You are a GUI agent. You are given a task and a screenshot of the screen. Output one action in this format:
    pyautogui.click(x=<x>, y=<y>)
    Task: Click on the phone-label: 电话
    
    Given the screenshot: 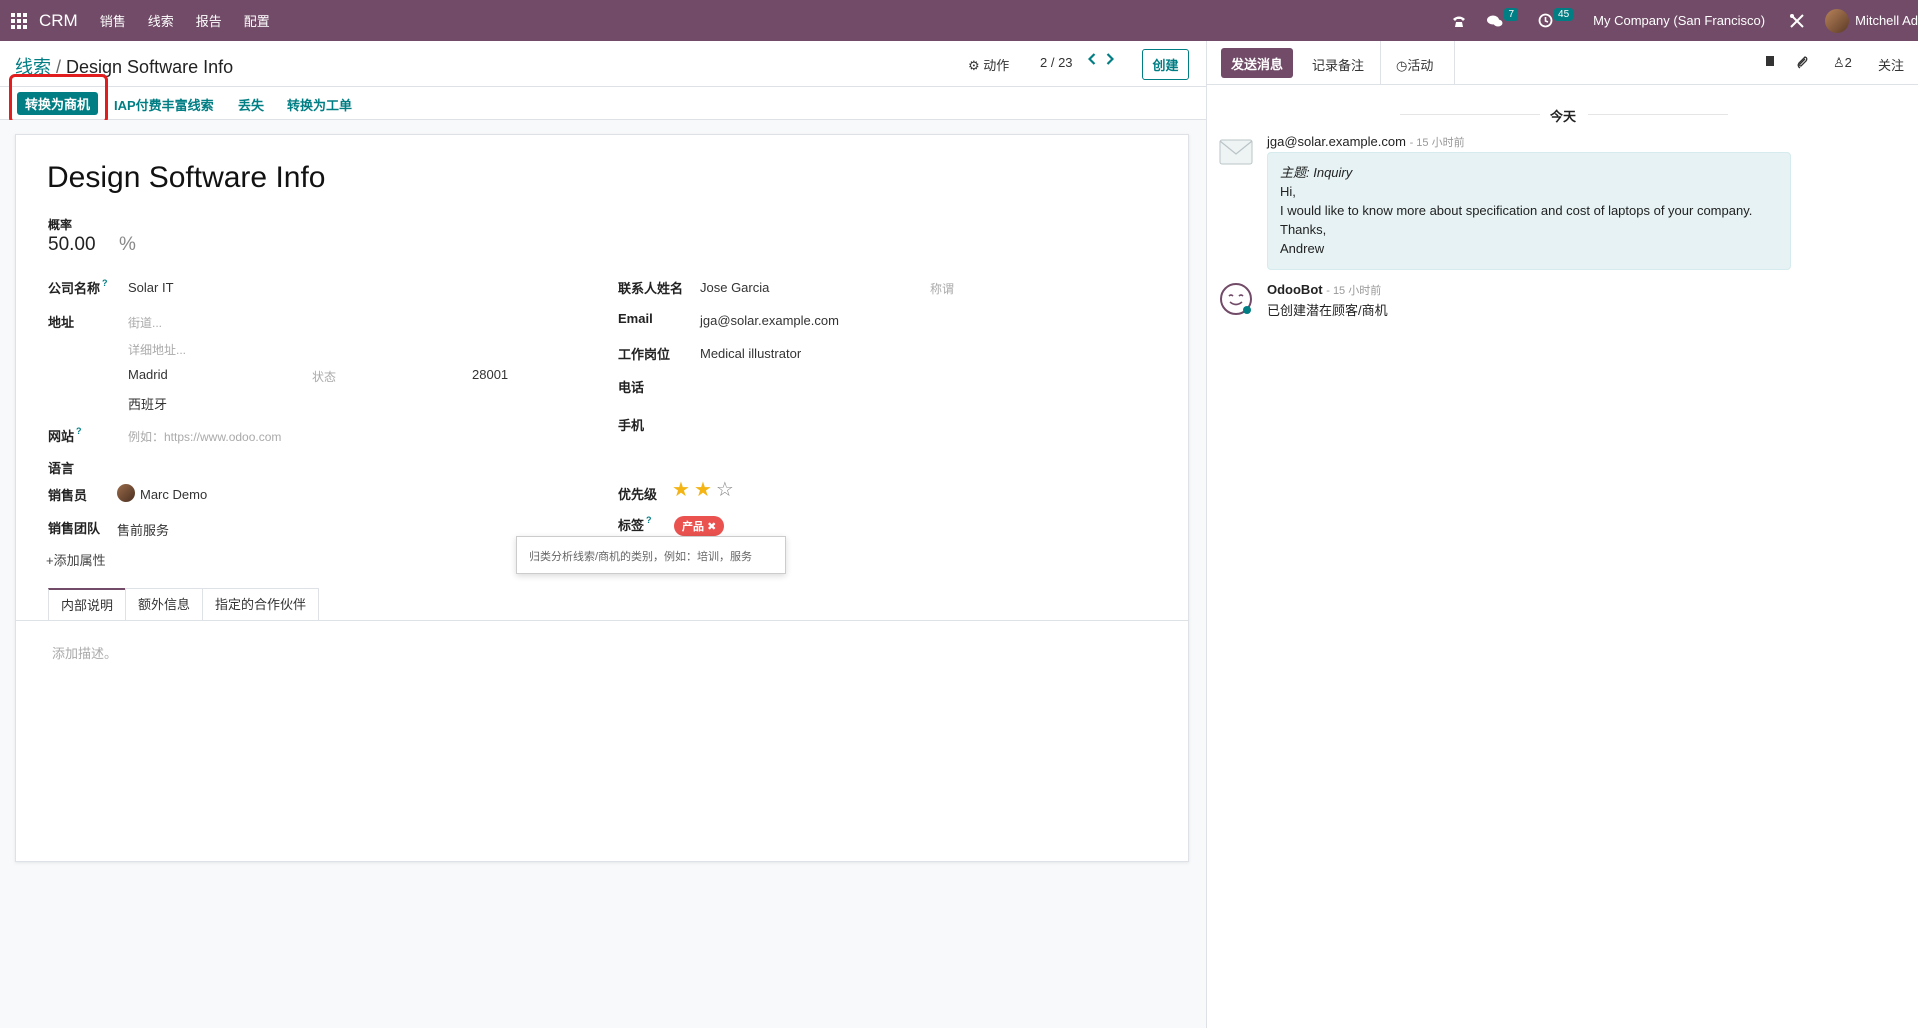 What is the action you would take?
    pyautogui.click(x=631, y=387)
    